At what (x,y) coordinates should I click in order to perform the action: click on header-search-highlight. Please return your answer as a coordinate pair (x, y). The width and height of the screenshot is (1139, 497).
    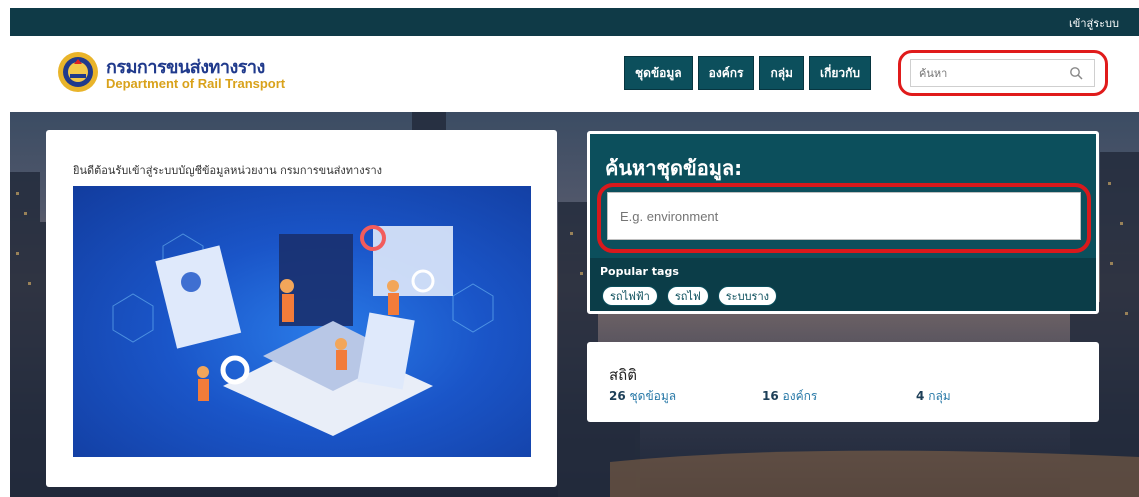
    Looking at the image, I should click on (1003, 73).